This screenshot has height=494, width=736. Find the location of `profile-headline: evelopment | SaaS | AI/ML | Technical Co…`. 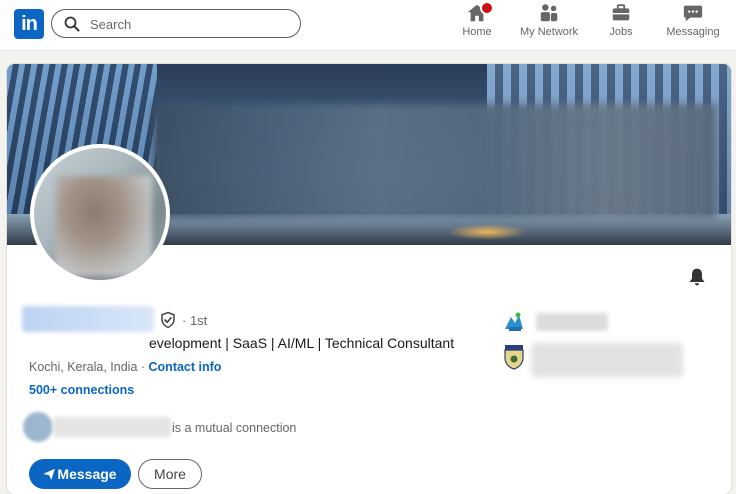

profile-headline: evelopment | SaaS | AI/ML | Technical Co… is located at coordinates (302, 343).